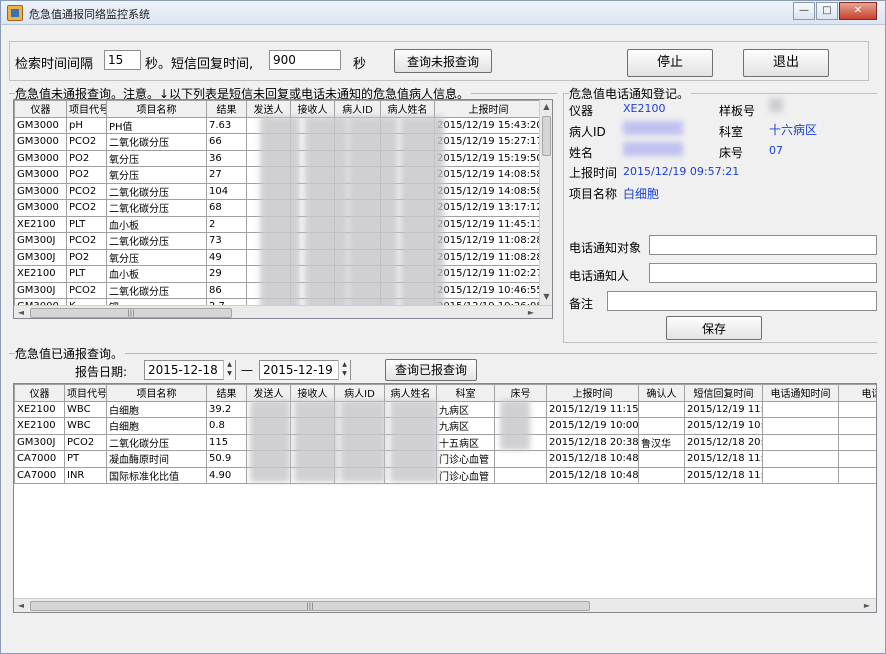 This screenshot has width=886, height=654. I want to click on table-cell: 49, so click(226, 257).